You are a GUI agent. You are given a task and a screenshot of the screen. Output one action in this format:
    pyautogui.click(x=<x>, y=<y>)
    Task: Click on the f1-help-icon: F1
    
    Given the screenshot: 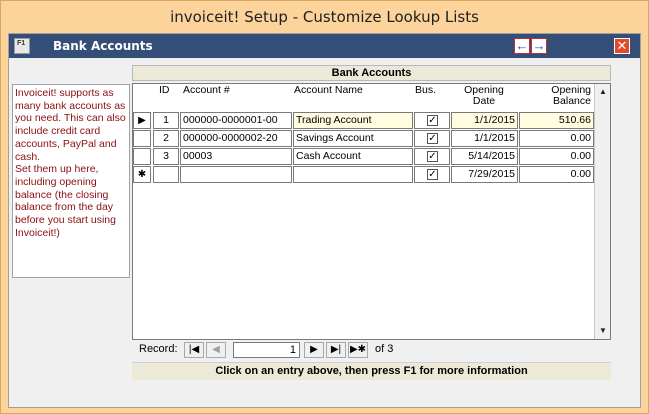 What is the action you would take?
    pyautogui.click(x=22, y=46)
    